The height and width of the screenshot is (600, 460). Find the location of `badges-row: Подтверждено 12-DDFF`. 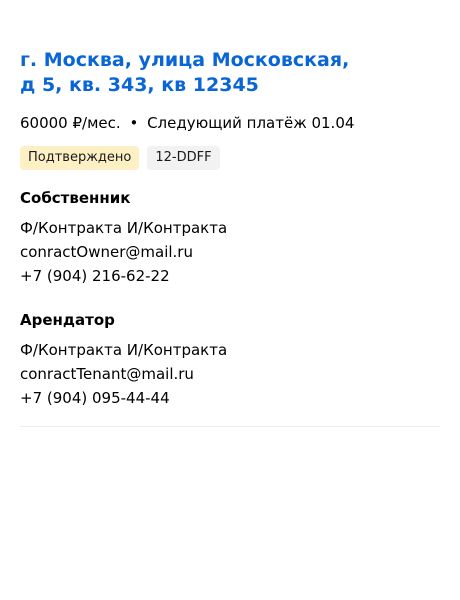

badges-row: Подтверждено 12-DDFF is located at coordinates (230, 158).